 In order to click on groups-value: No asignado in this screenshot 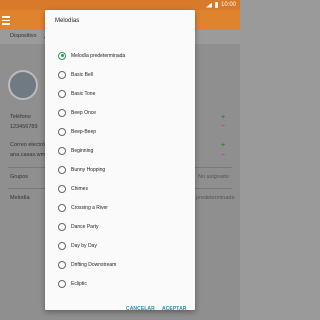, I will do `click(213, 177)`.